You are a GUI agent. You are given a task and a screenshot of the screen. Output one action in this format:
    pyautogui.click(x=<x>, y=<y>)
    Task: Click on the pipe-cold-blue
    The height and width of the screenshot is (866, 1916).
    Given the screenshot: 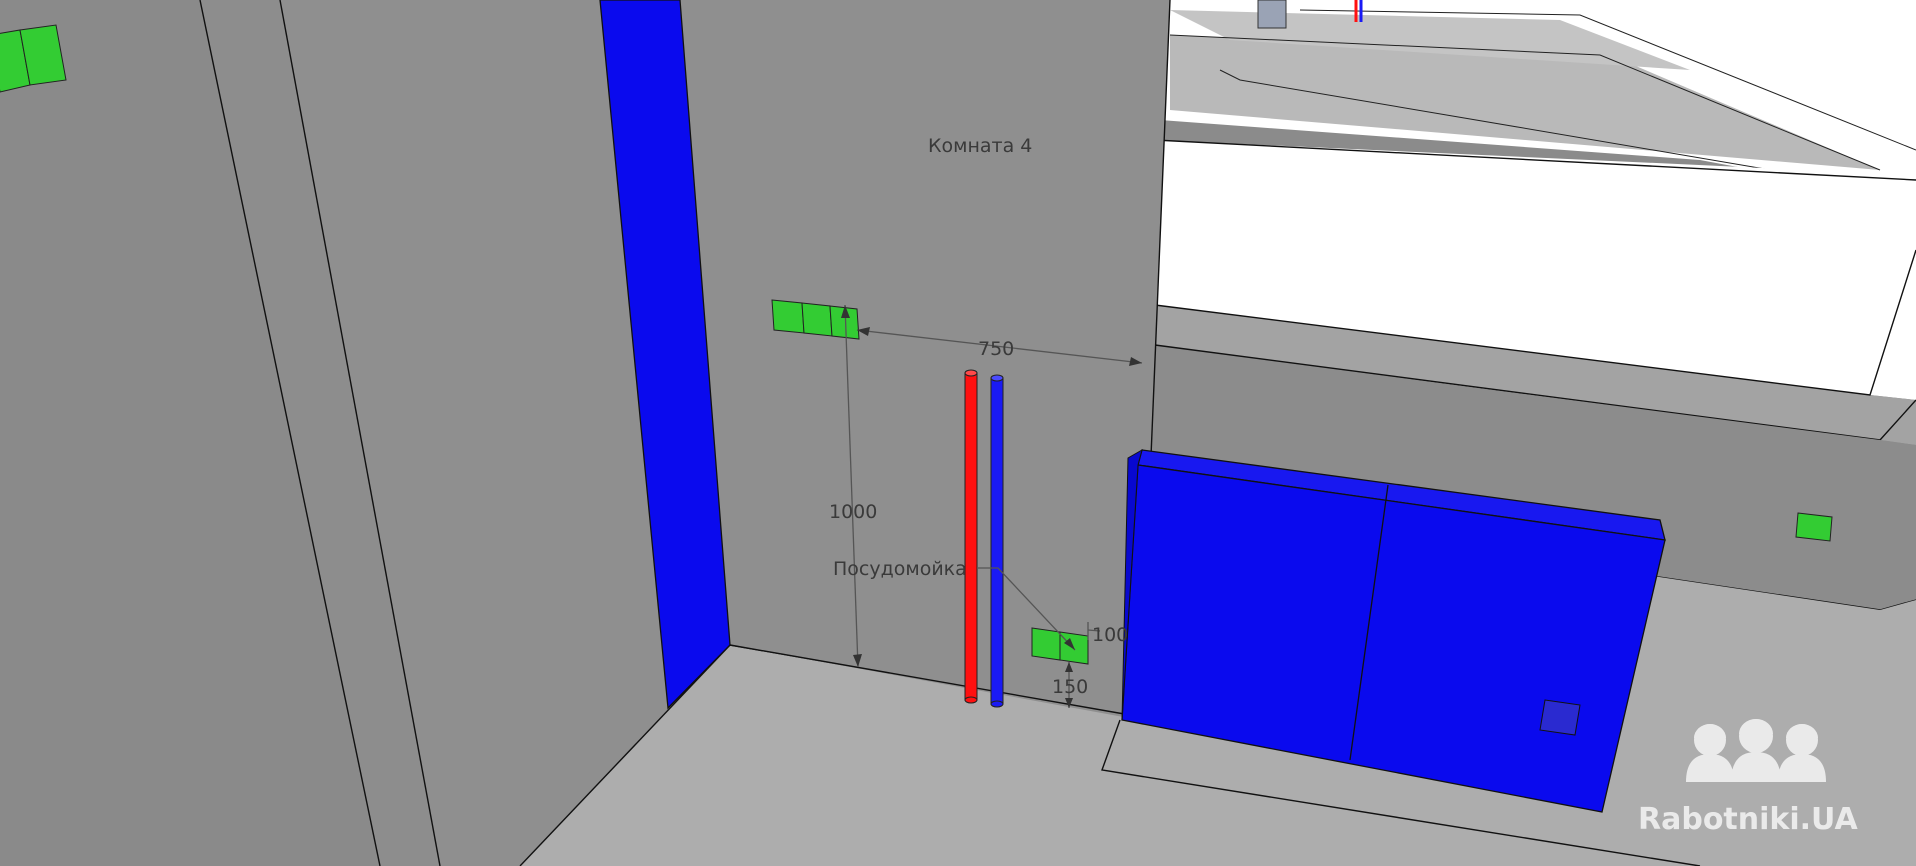 What is the action you would take?
    pyautogui.click(x=997, y=541)
    